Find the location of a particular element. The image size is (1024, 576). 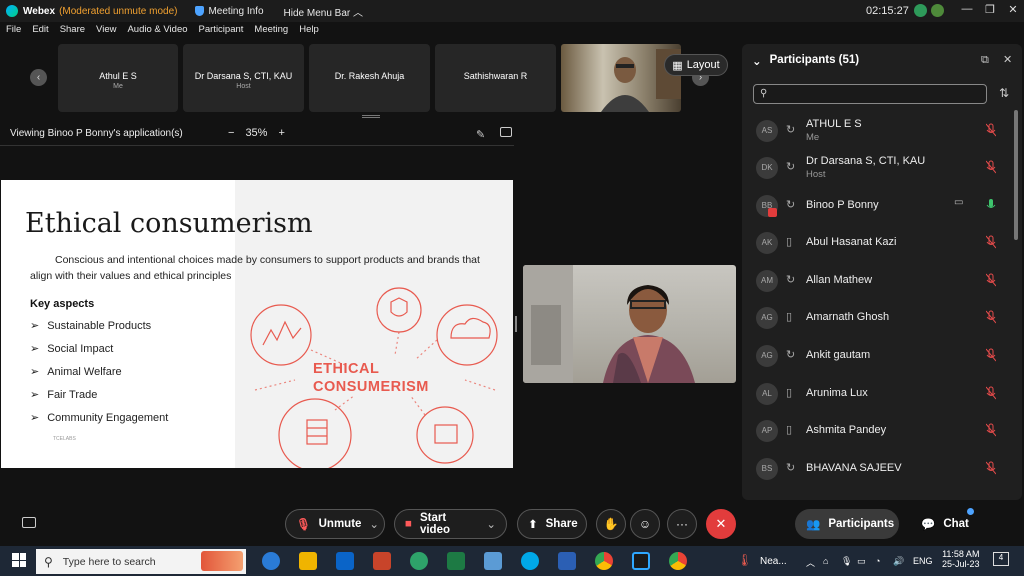

microphone-icon: 🎙 is located at coordinates (846, 561).